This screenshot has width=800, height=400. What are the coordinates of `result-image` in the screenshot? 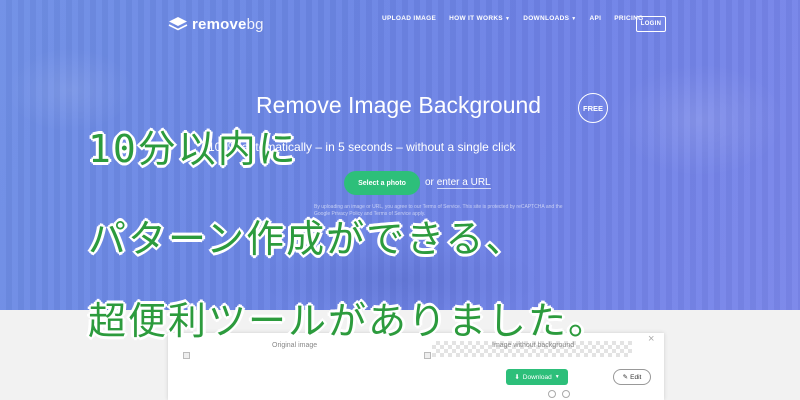 It's located at (427, 355).